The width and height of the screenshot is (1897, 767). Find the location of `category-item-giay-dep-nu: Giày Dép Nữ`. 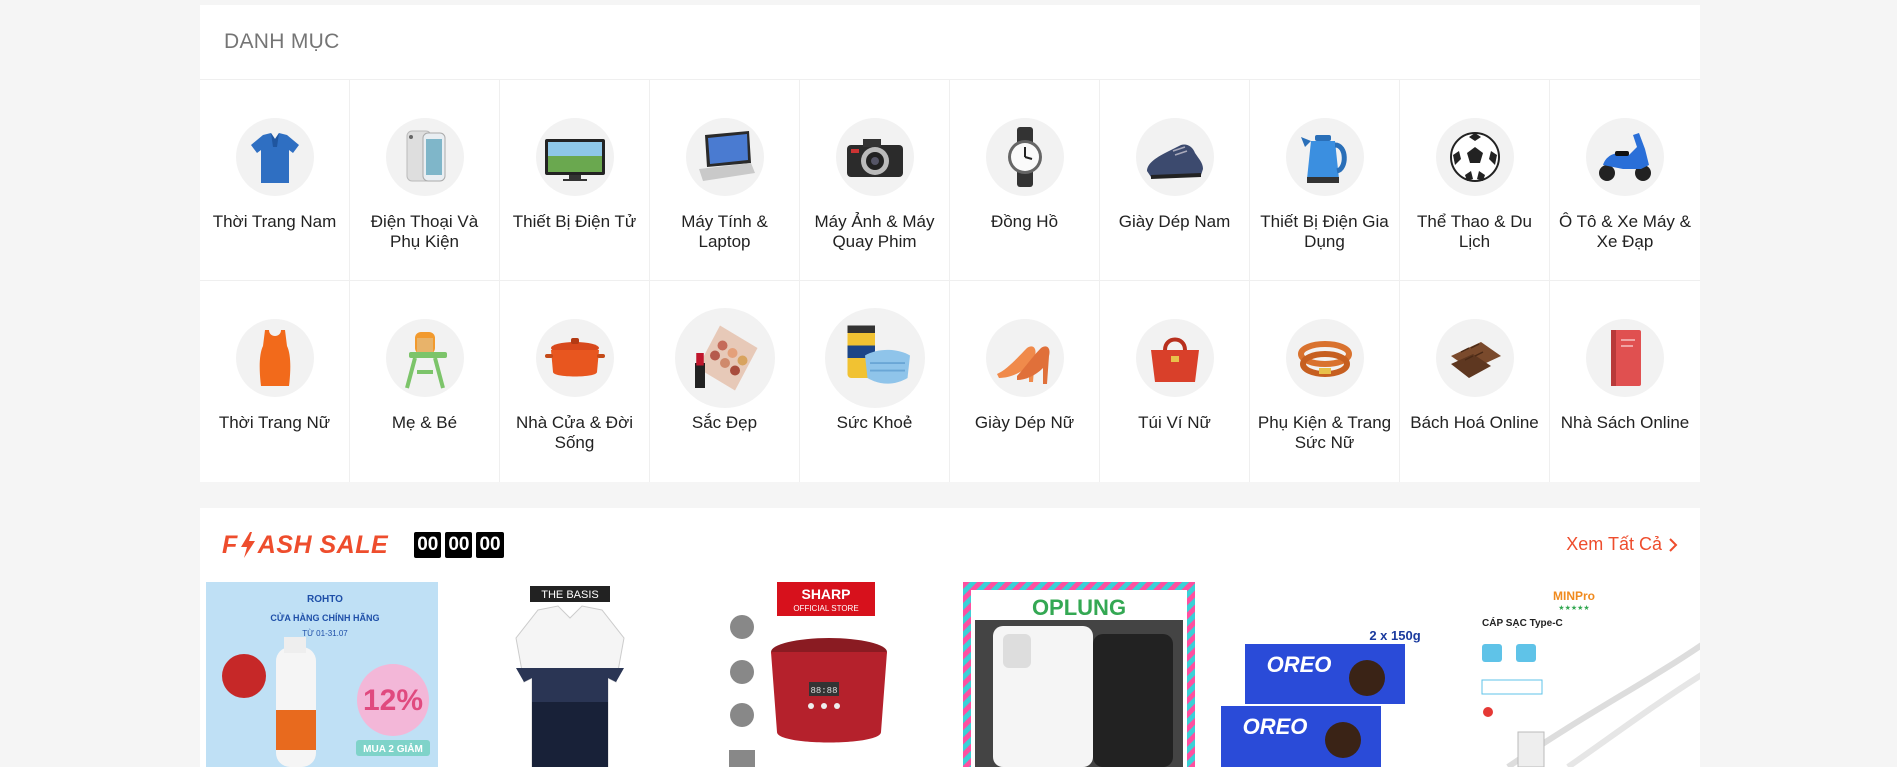

category-item-giay-dep-nu: Giày Dép Nữ is located at coordinates (1025, 381).